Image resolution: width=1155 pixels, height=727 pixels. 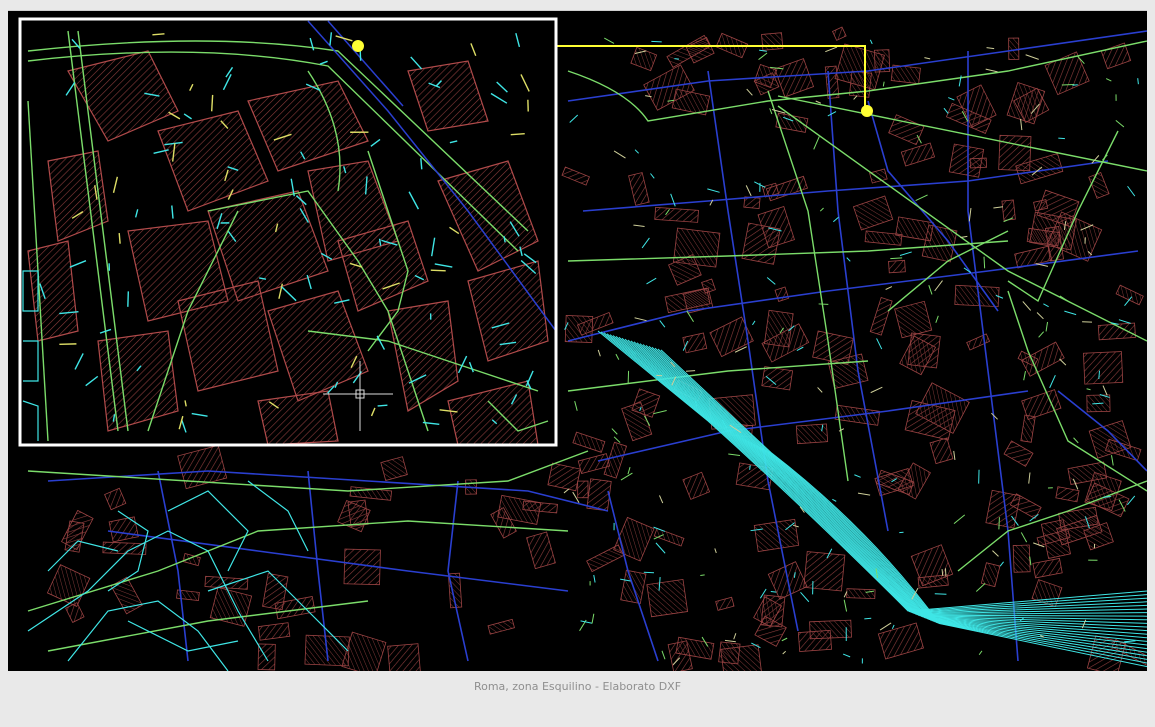 What do you see at coordinates (867, 111) in the screenshot?
I see `end-marker` at bounding box center [867, 111].